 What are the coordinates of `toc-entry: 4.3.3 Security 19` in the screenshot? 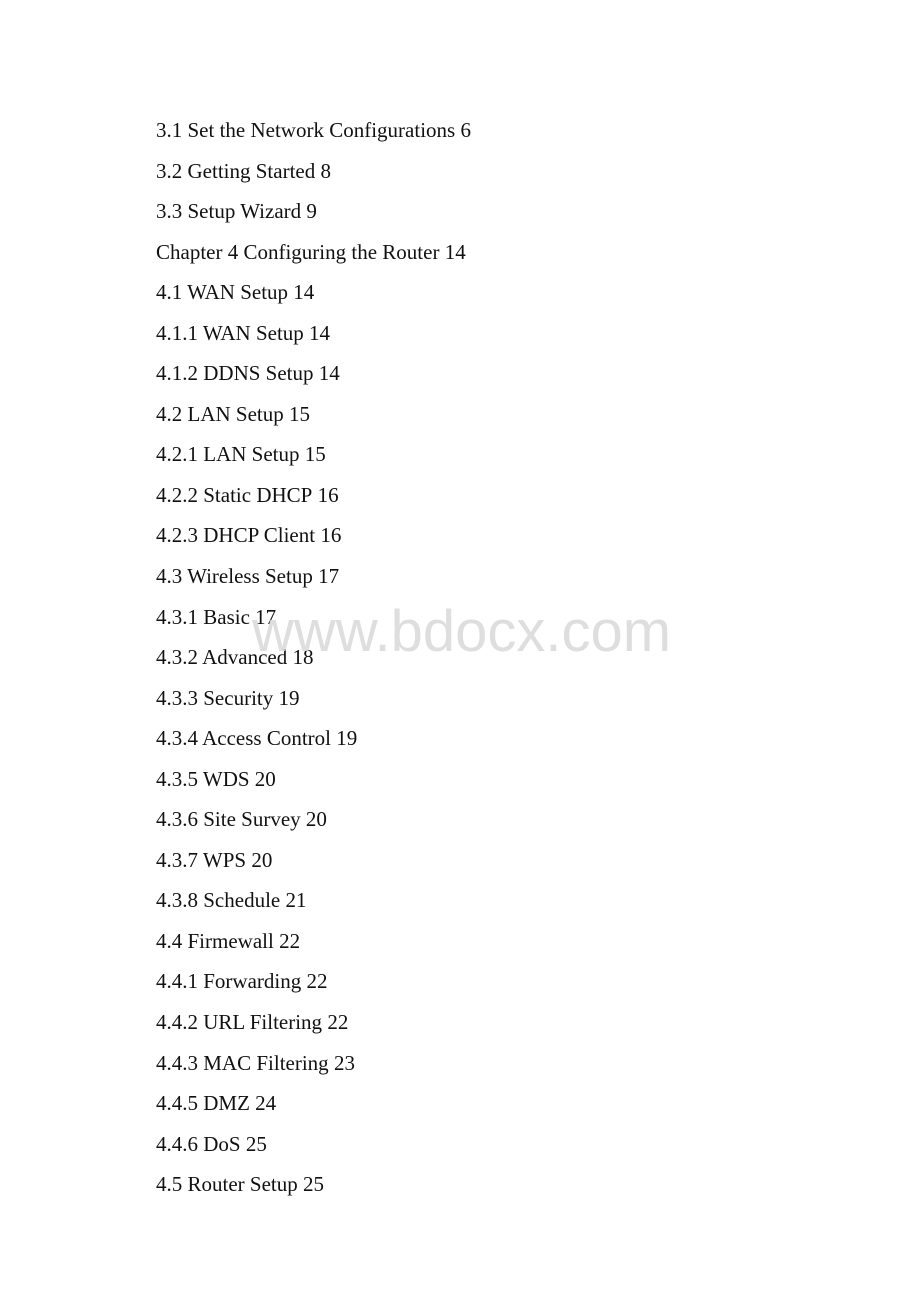 It's located at (313, 698).